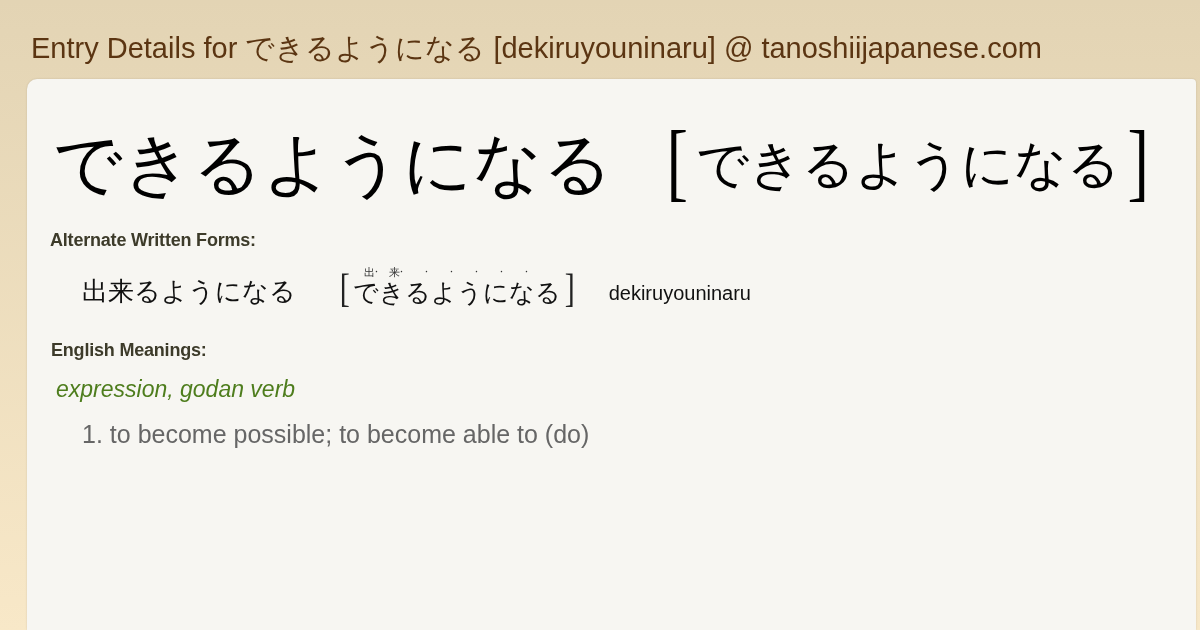 This screenshot has width=1200, height=630. What do you see at coordinates (92, 434) in the screenshot?
I see `sense-number: 1.` at bounding box center [92, 434].